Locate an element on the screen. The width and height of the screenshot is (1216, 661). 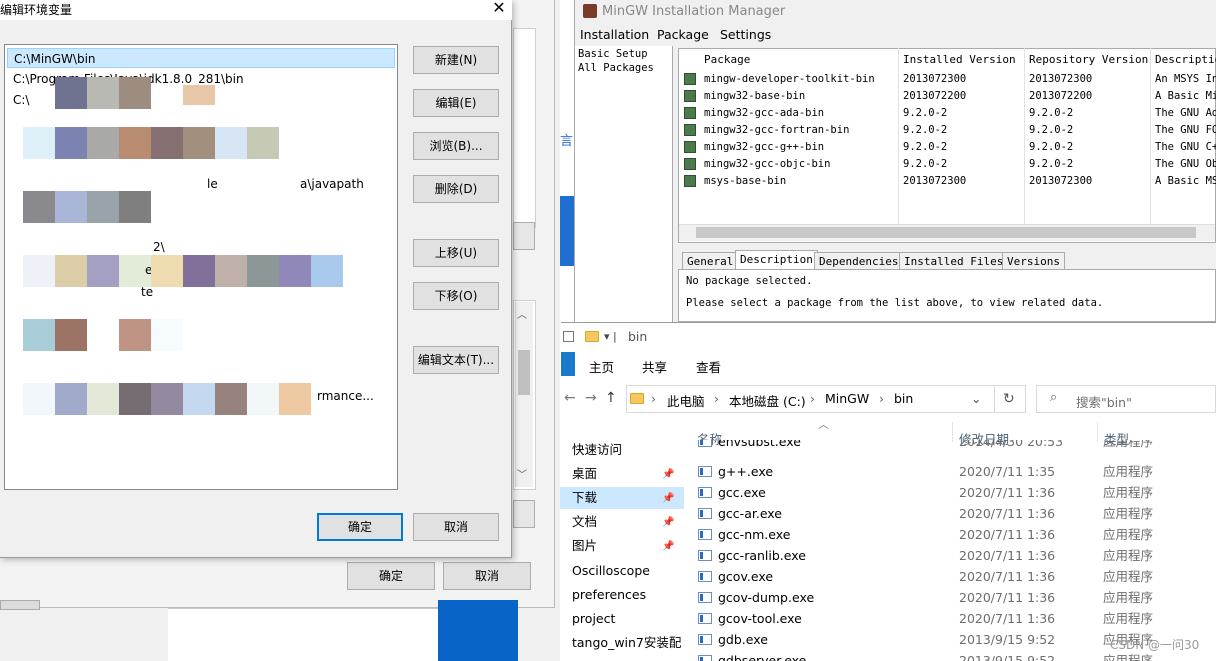
menu-settings: Settings is located at coordinates (745, 34).